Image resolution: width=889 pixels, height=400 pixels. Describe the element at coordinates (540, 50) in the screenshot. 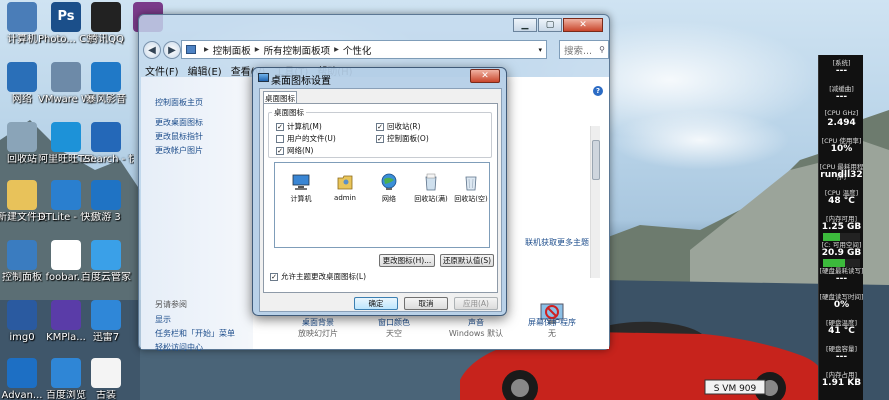

I see `dropdown-arrow-icon: ▾` at that location.